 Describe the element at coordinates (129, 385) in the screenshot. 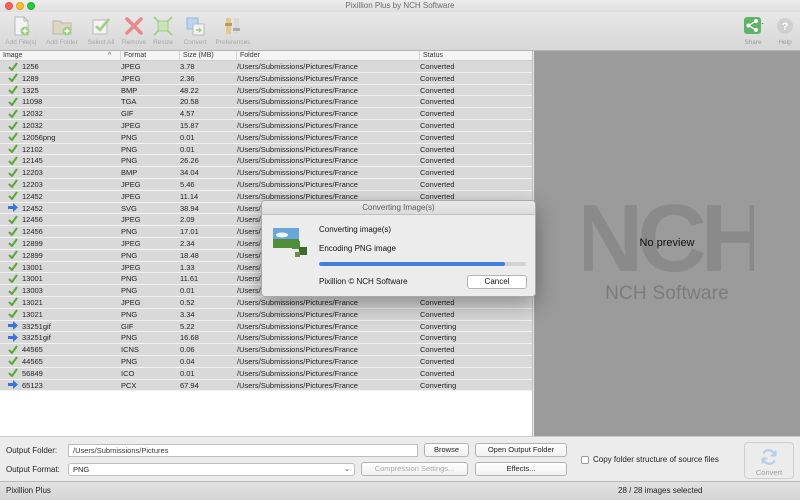

I see `cell-format: PCX` at that location.